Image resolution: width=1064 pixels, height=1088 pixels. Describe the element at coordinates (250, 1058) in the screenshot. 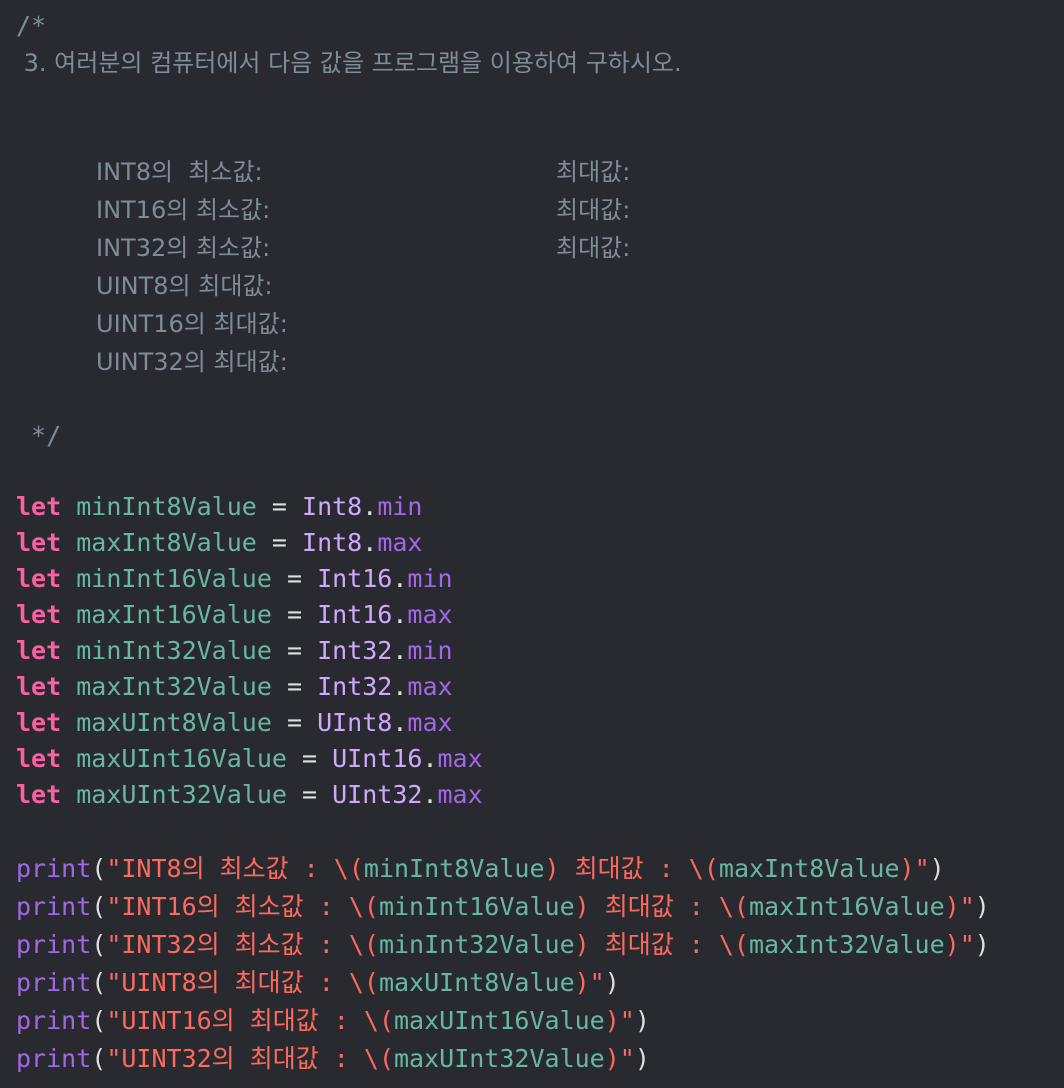

I see `string-literal: "UINT32의 최대값 : \(` at that location.